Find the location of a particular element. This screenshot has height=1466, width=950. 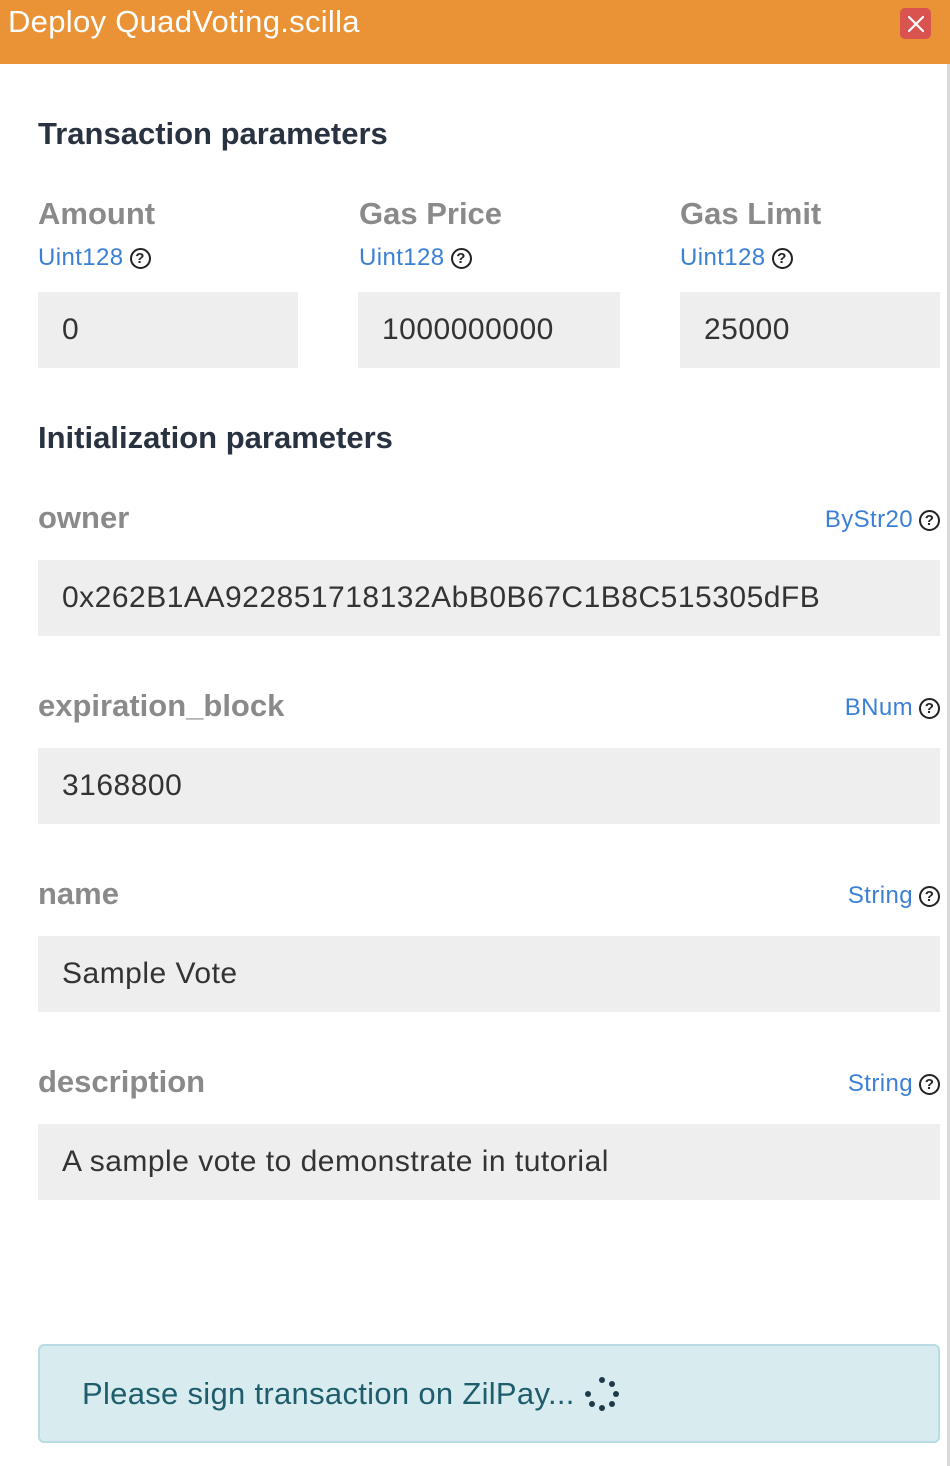

initialization-parameters-heading: Initialization parameters is located at coordinates (215, 437).